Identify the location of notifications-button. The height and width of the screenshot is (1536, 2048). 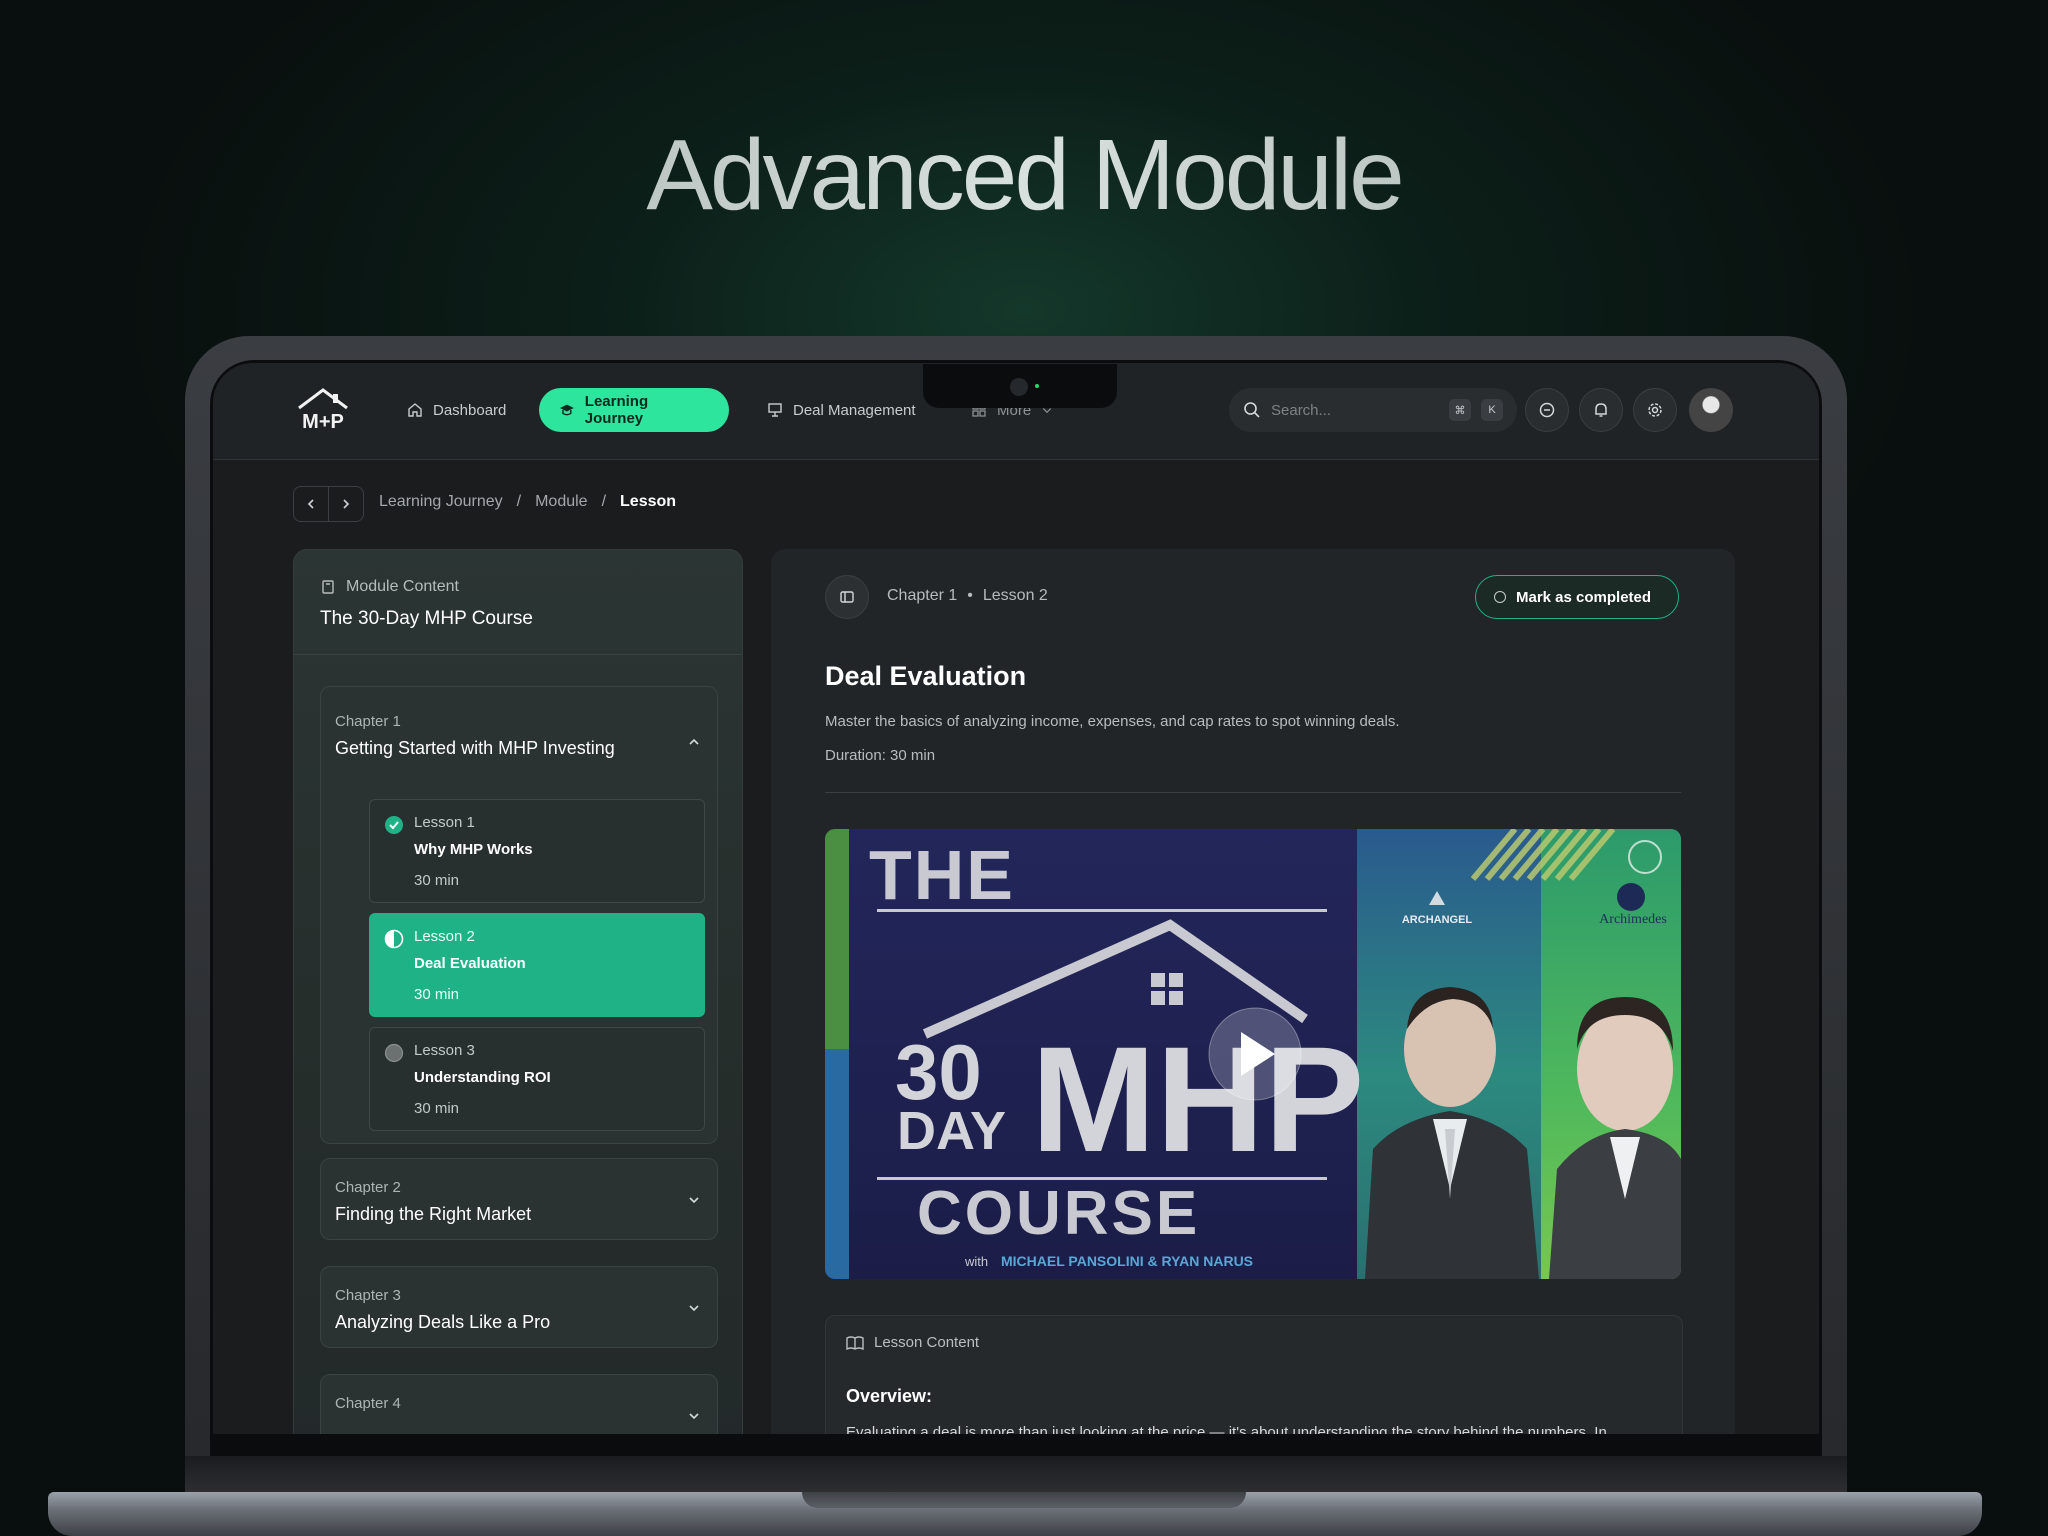
(1601, 410).